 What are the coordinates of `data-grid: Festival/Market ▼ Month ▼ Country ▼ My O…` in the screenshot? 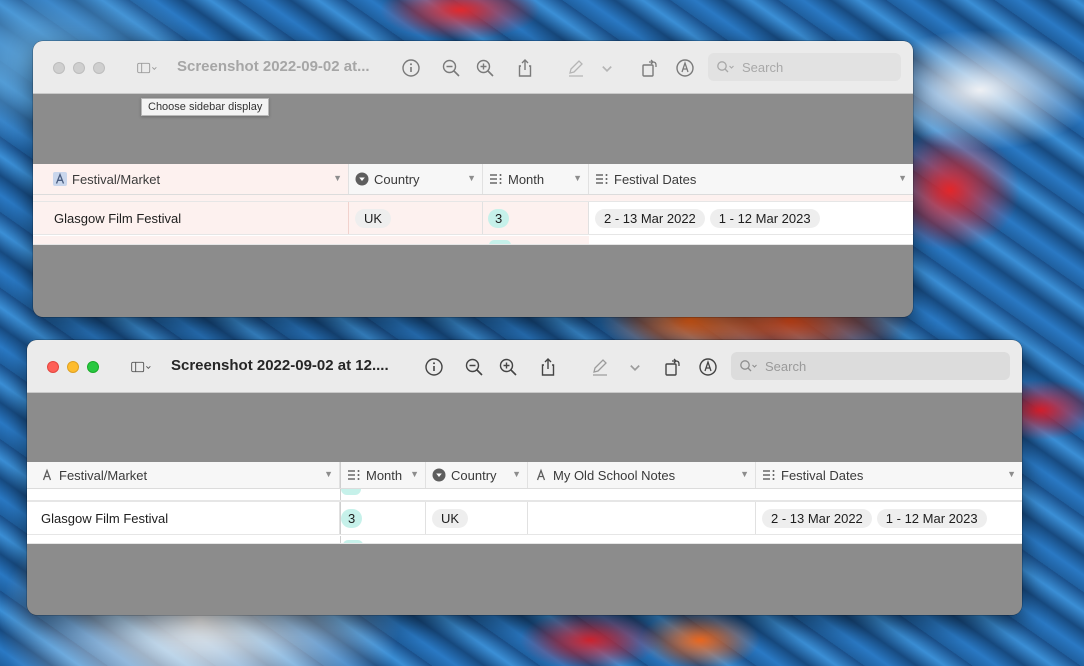 It's located at (524, 503).